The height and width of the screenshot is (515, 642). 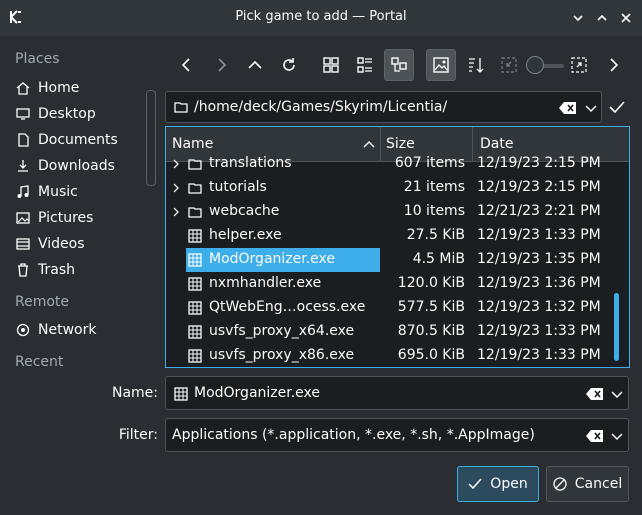 I want to click on minimize-icon, so click(x=578, y=18).